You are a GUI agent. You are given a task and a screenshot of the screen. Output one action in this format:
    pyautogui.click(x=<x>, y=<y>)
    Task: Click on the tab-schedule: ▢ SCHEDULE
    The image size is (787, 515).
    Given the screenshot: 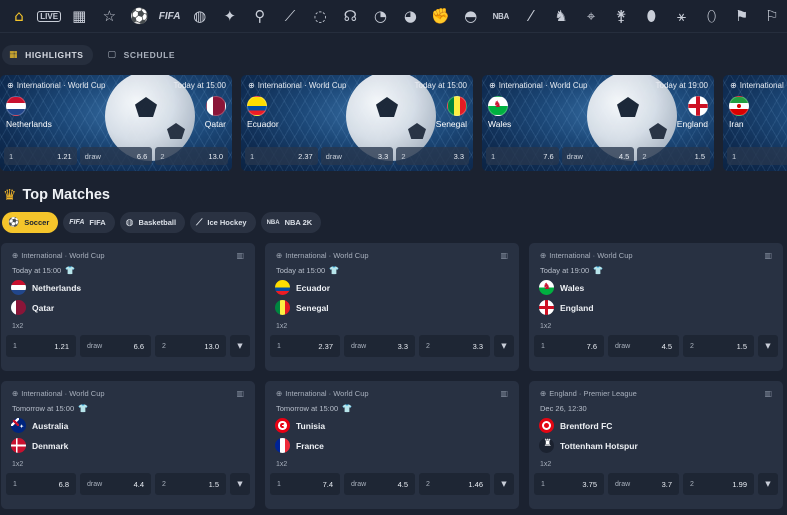 What is the action you would take?
    pyautogui.click(x=143, y=55)
    